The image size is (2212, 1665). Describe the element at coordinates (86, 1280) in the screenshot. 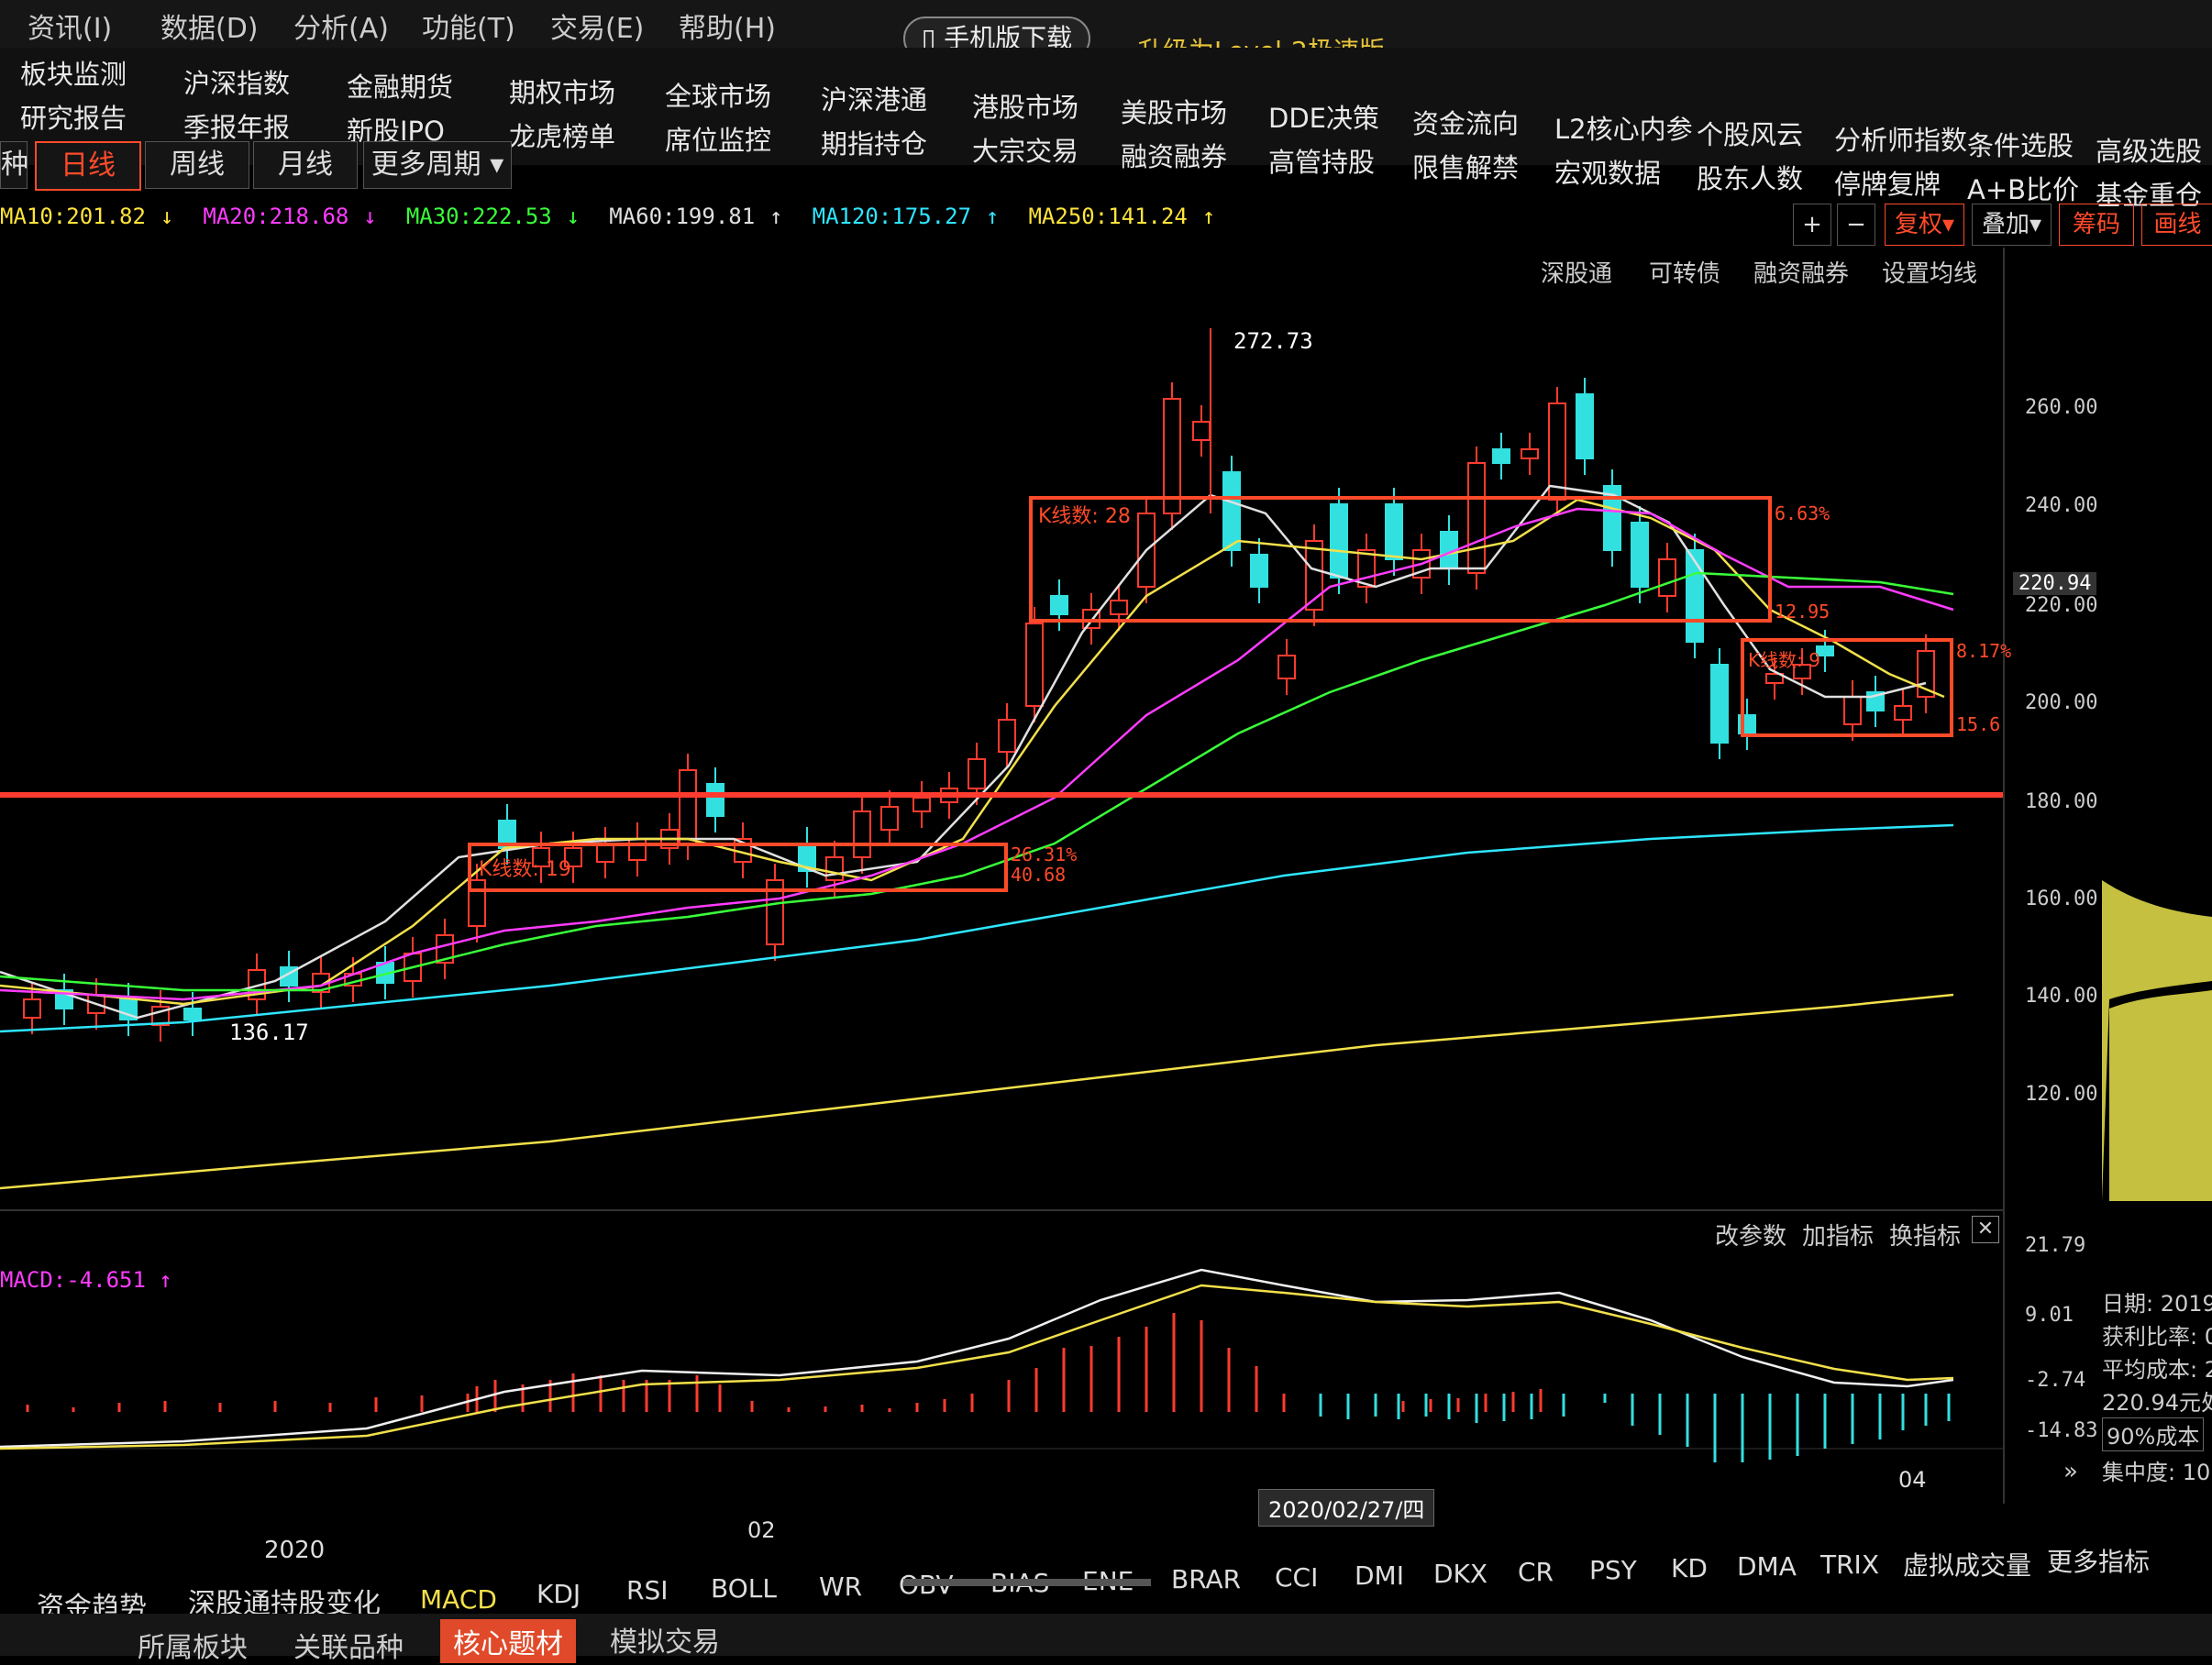

I see `macd-value-label: MACD:-4.651 ↑` at that location.